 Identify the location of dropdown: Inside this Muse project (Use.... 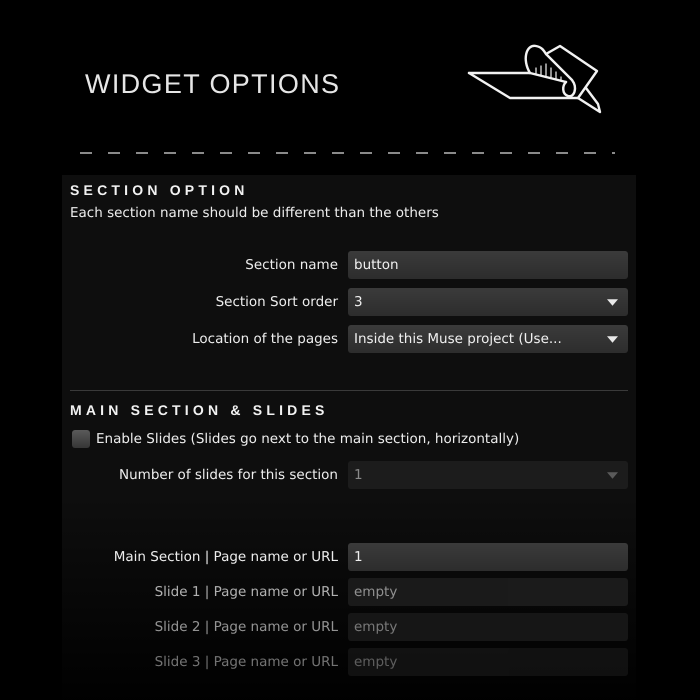
(488, 339).